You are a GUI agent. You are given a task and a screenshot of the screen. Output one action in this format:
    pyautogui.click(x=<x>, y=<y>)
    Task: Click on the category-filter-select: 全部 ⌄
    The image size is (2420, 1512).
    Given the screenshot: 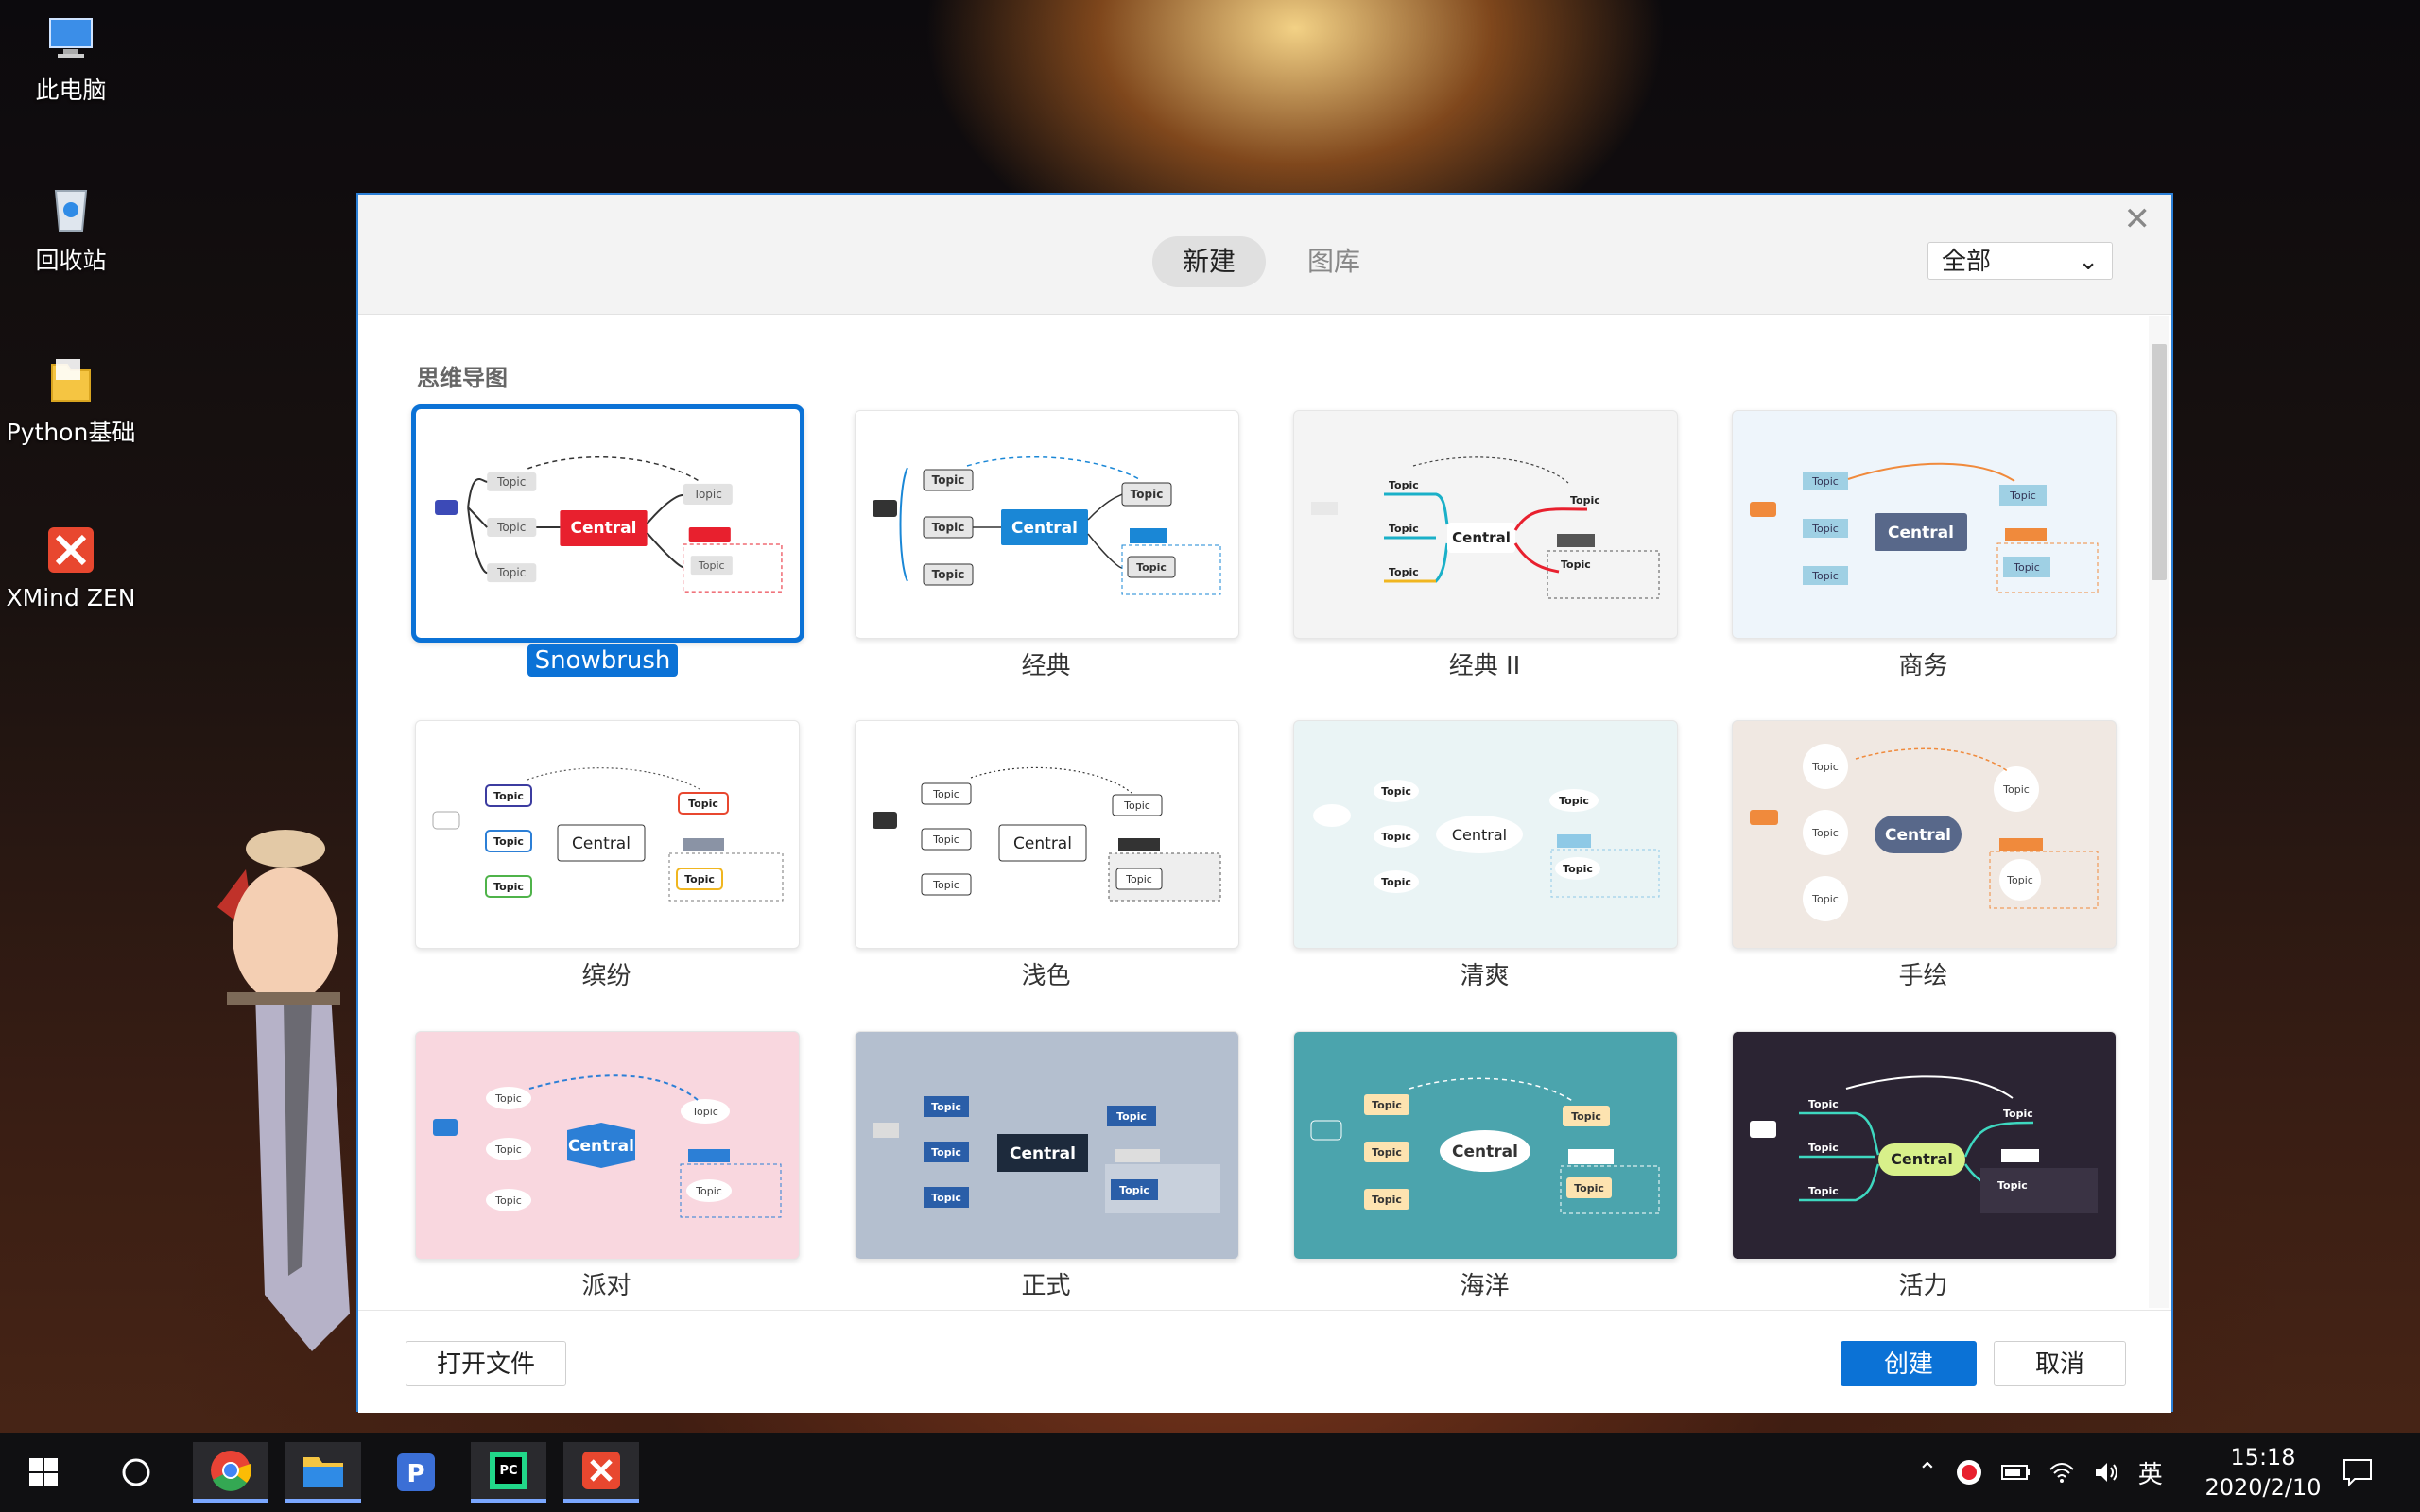 What is the action you would take?
    pyautogui.click(x=2020, y=261)
    